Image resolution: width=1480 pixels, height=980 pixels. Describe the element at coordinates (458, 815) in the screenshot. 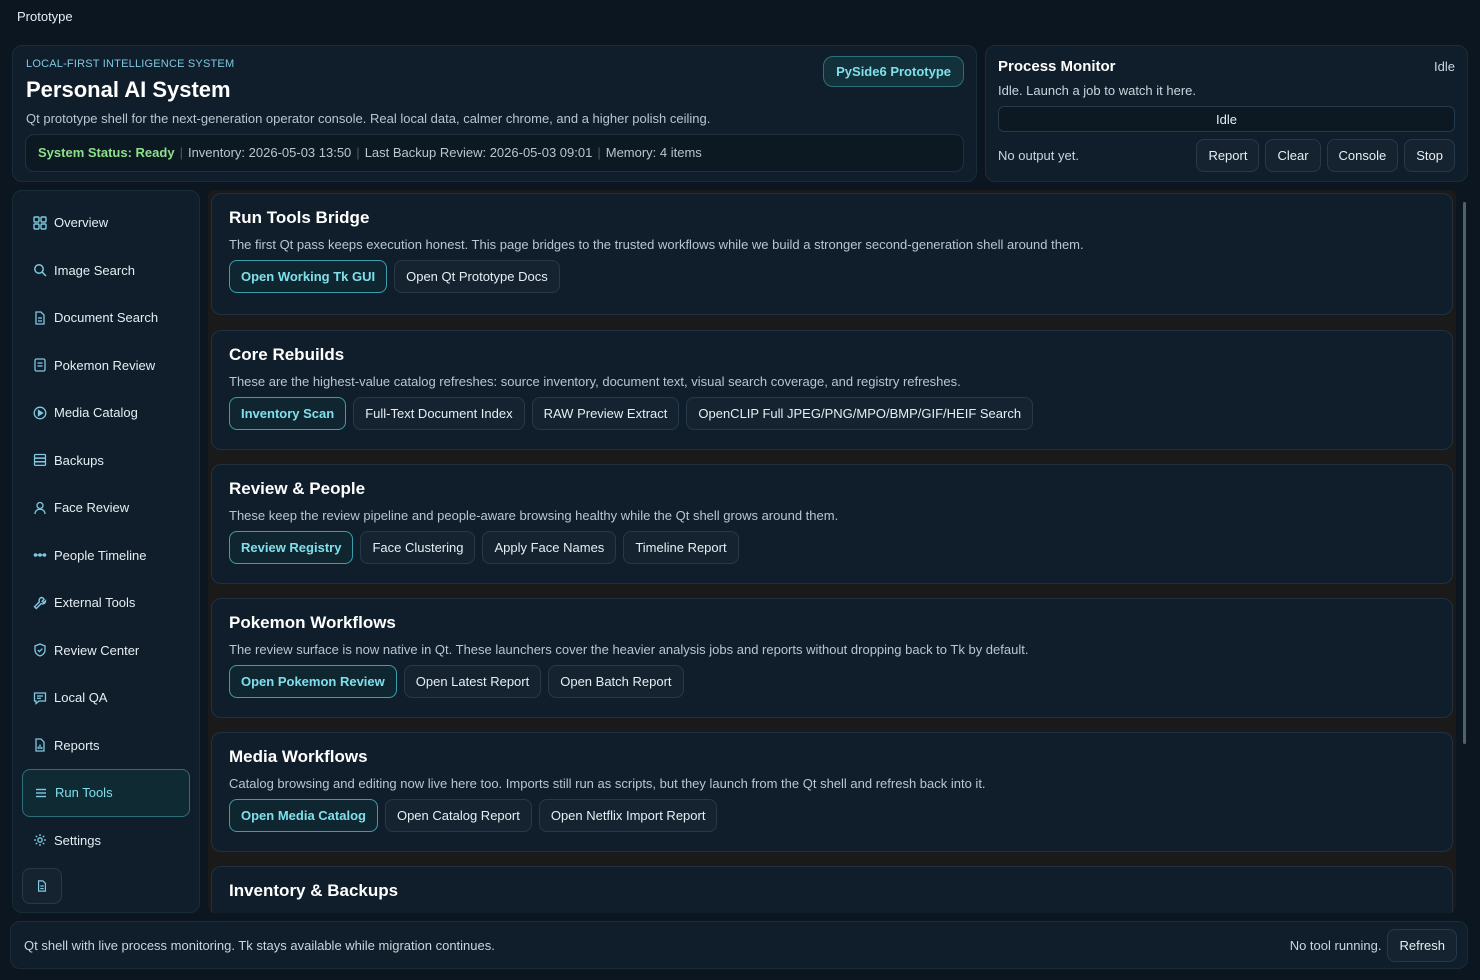

I see `open-catalog-report-button: Open Catalog Report` at that location.